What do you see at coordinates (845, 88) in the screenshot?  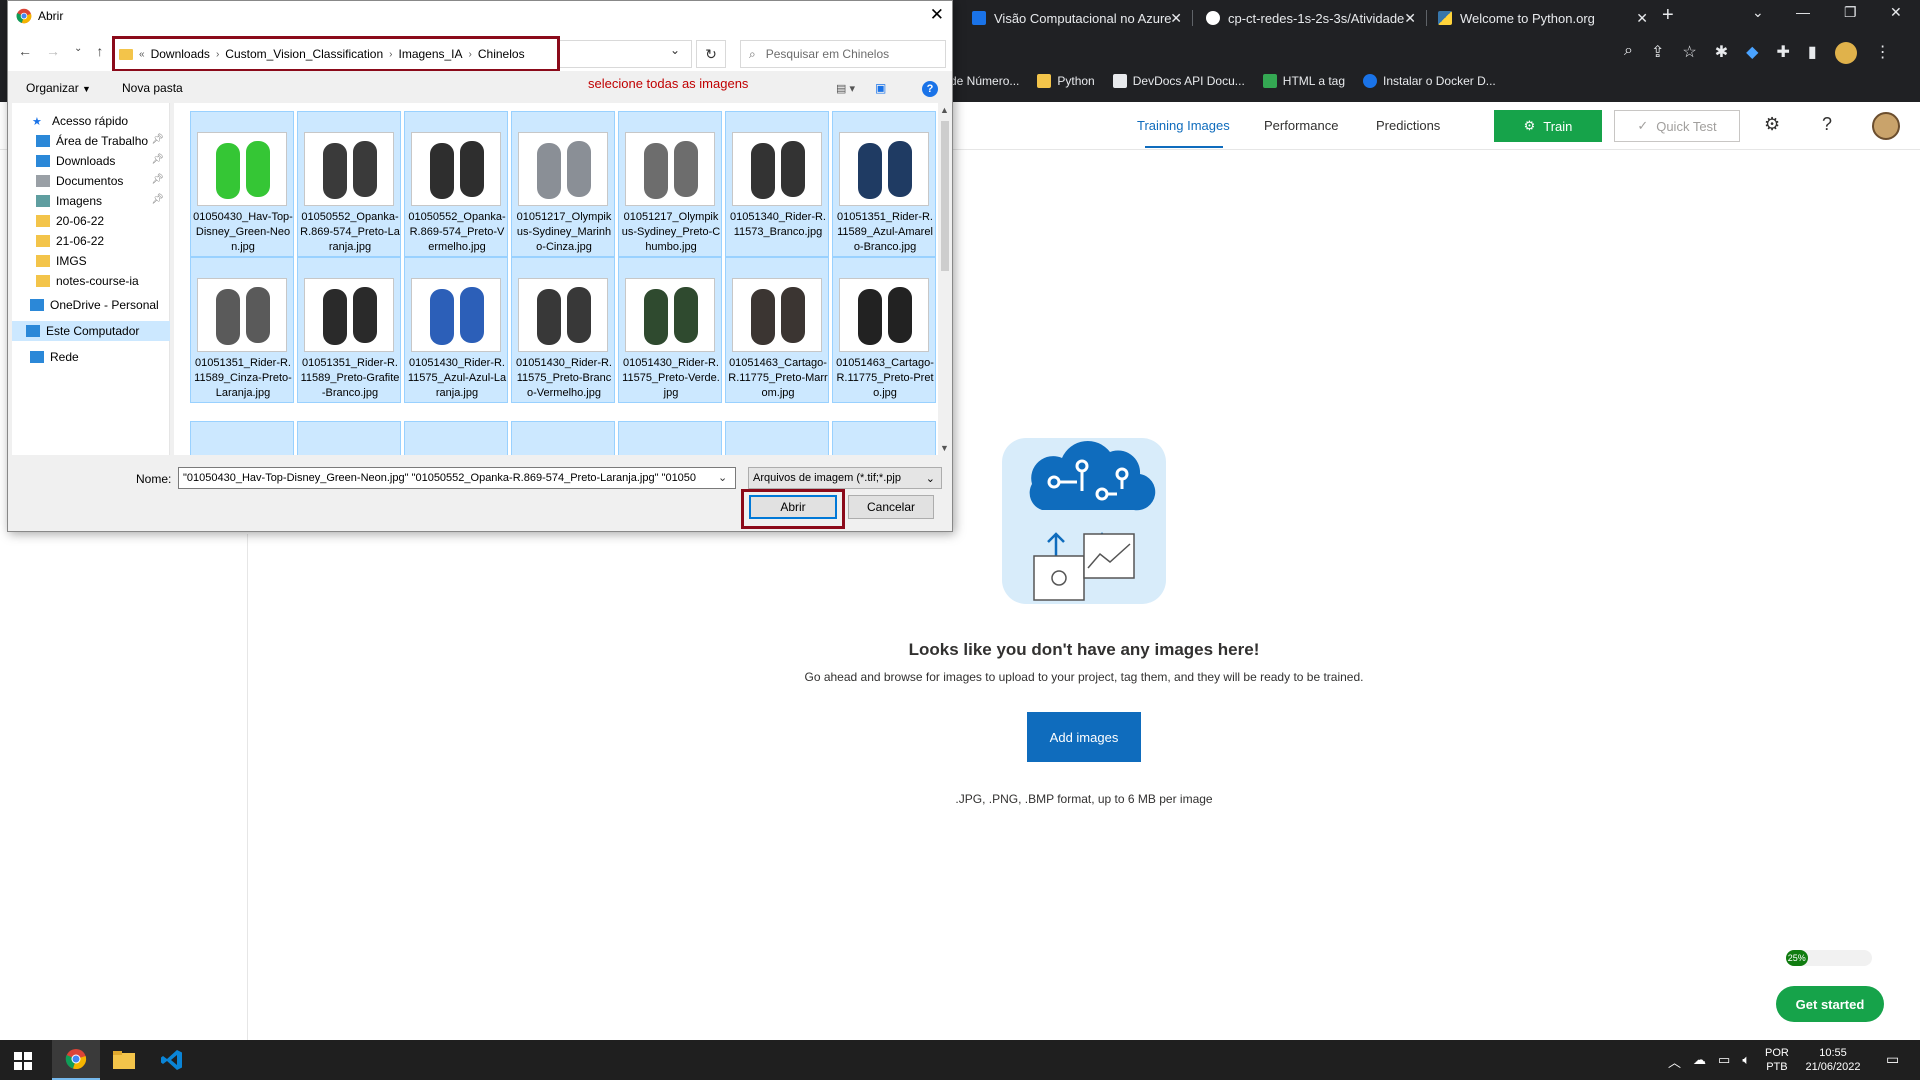 I see `view-mode-icon: ▤ ▾` at bounding box center [845, 88].